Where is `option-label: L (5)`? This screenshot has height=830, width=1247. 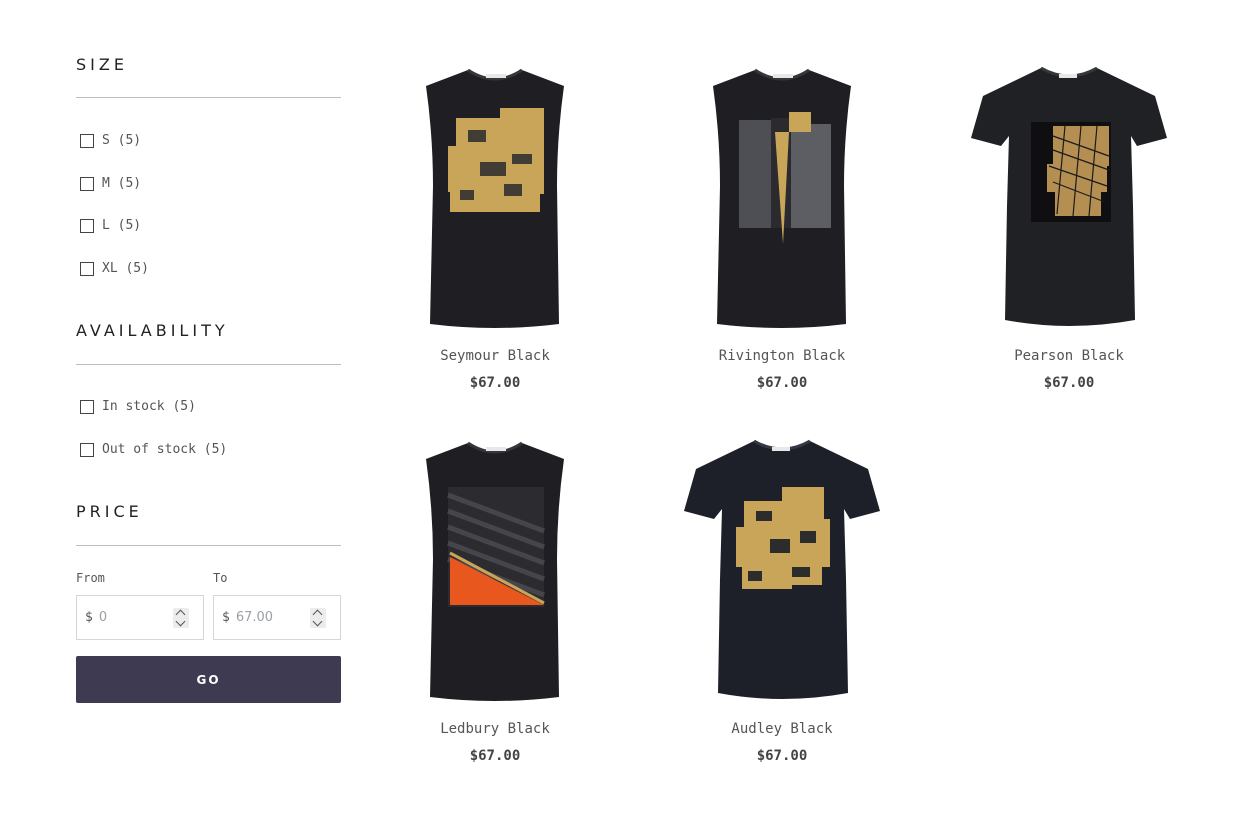 option-label: L (5) is located at coordinates (122, 225).